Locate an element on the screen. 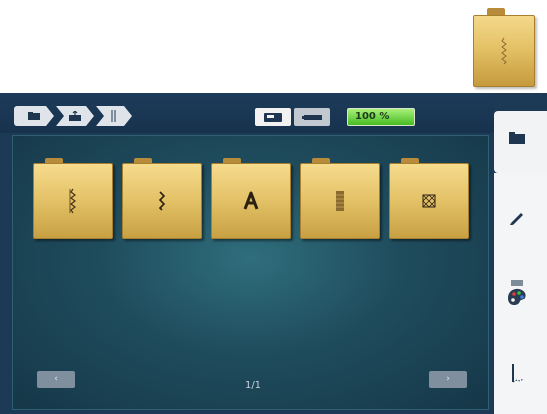  breadcrumb-stitch is located at coordinates (114, 116).